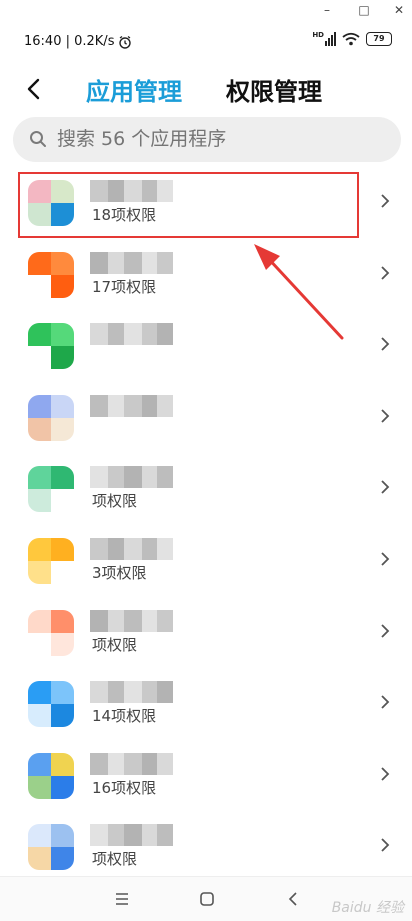 Image resolution: width=412 pixels, height=921 pixels. Describe the element at coordinates (274, 89) in the screenshot. I see `tab-permission-management: 权限管理` at that location.